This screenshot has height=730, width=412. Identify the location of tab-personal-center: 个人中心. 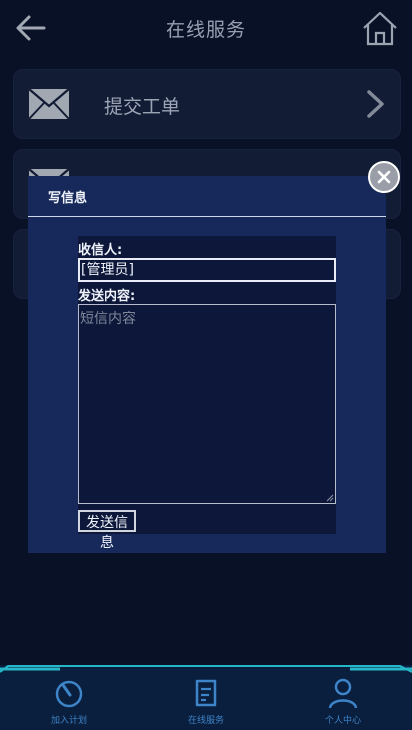
(343, 702).